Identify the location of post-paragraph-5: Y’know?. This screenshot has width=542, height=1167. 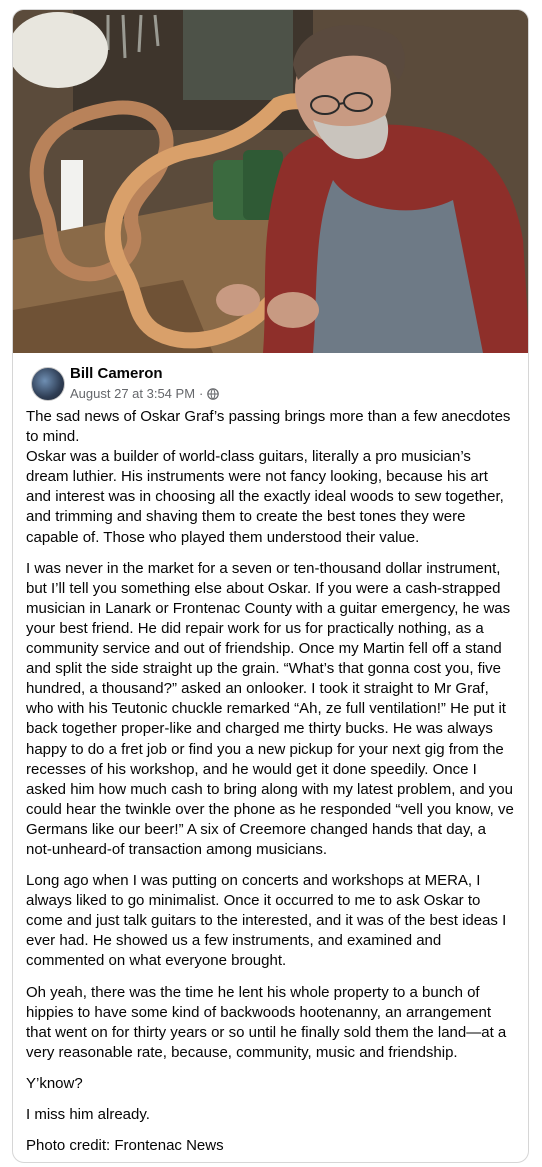
(54, 1083).